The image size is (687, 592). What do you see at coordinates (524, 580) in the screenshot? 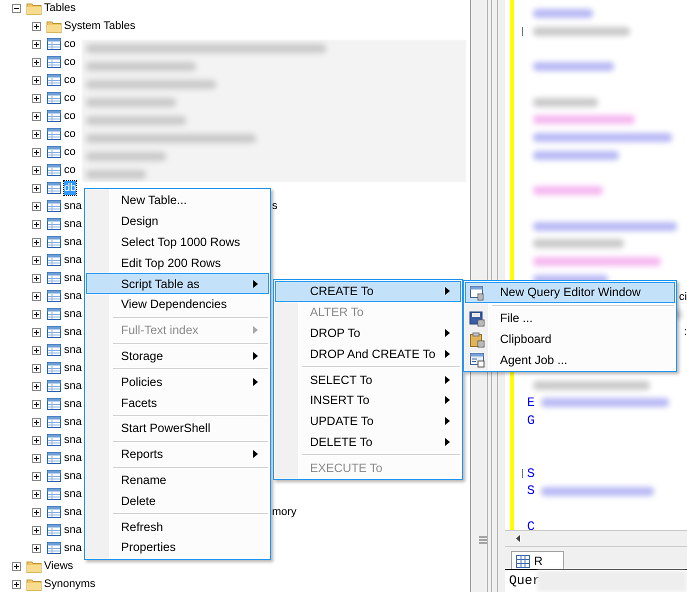
I see `results-text: Quer` at bounding box center [524, 580].